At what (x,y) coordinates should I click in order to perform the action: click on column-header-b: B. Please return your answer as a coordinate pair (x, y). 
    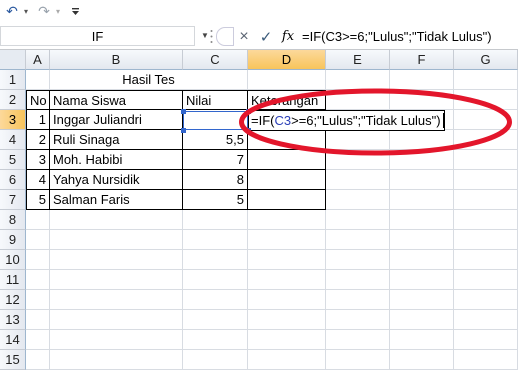
    Looking at the image, I should click on (116, 60).